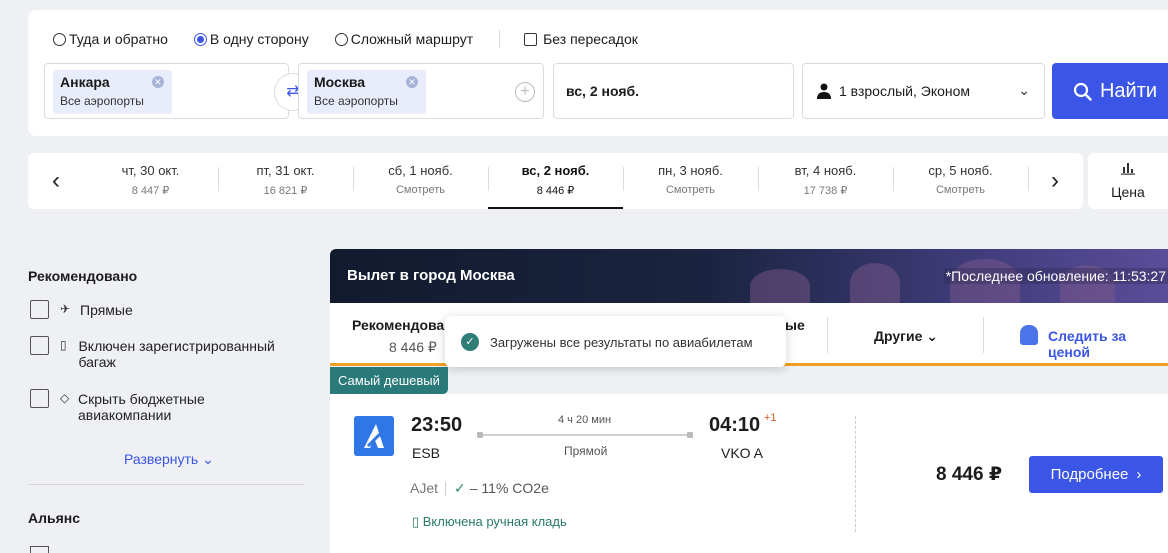 This screenshot has width=1168, height=553. I want to click on filter-baggage: ▯ Включен зарегистрированный багаж, so click(160, 353).